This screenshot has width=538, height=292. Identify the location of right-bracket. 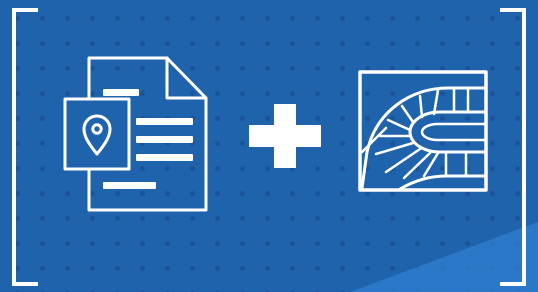
(513, 147).